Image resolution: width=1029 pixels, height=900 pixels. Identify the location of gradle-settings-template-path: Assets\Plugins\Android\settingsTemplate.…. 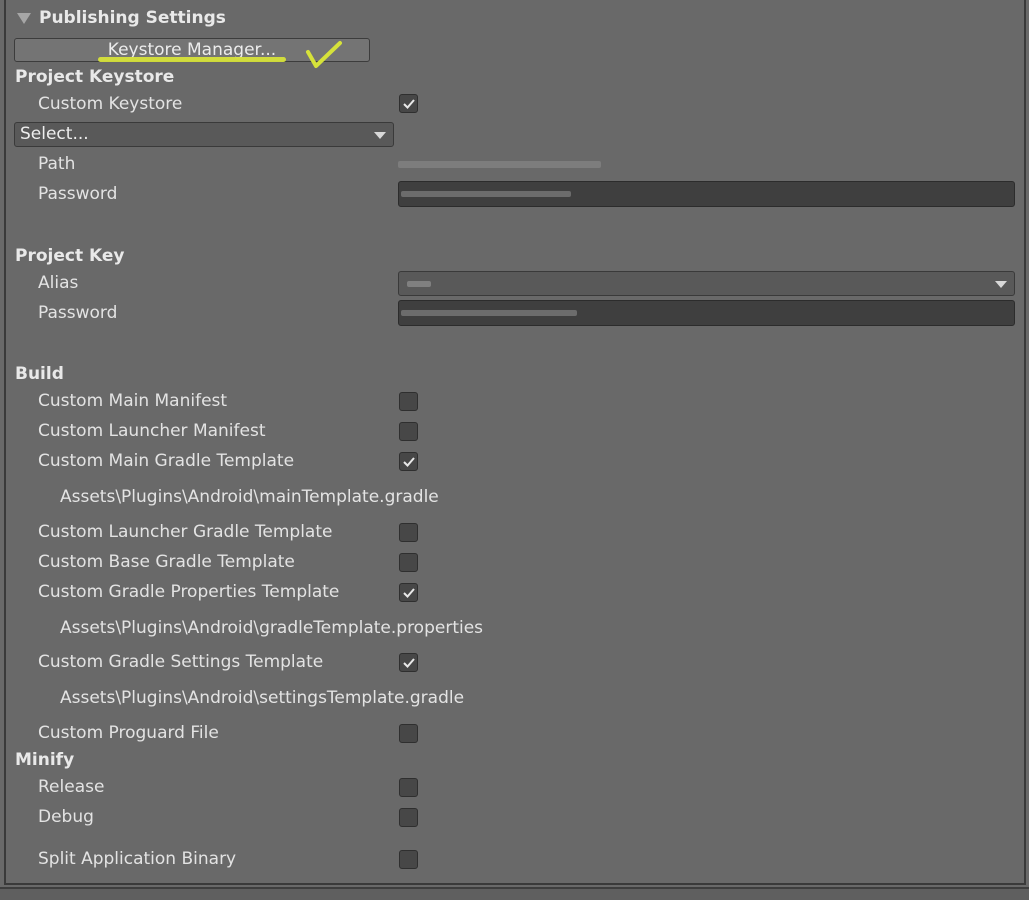
(262, 698).